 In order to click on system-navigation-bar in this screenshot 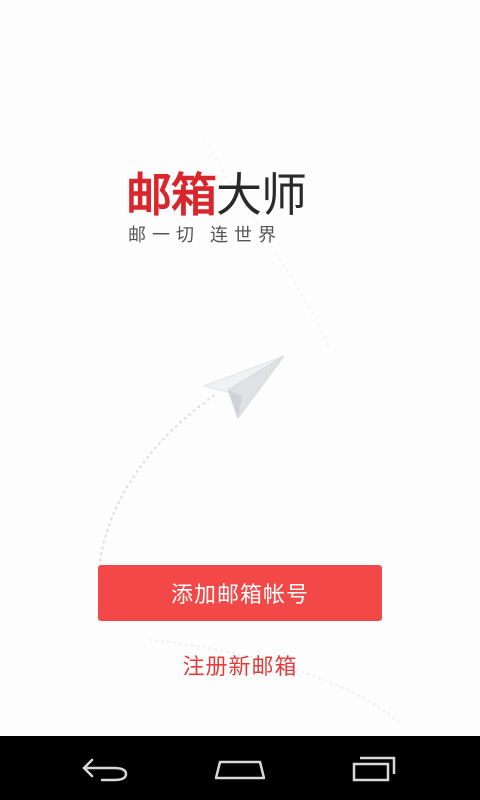, I will do `click(240, 768)`.